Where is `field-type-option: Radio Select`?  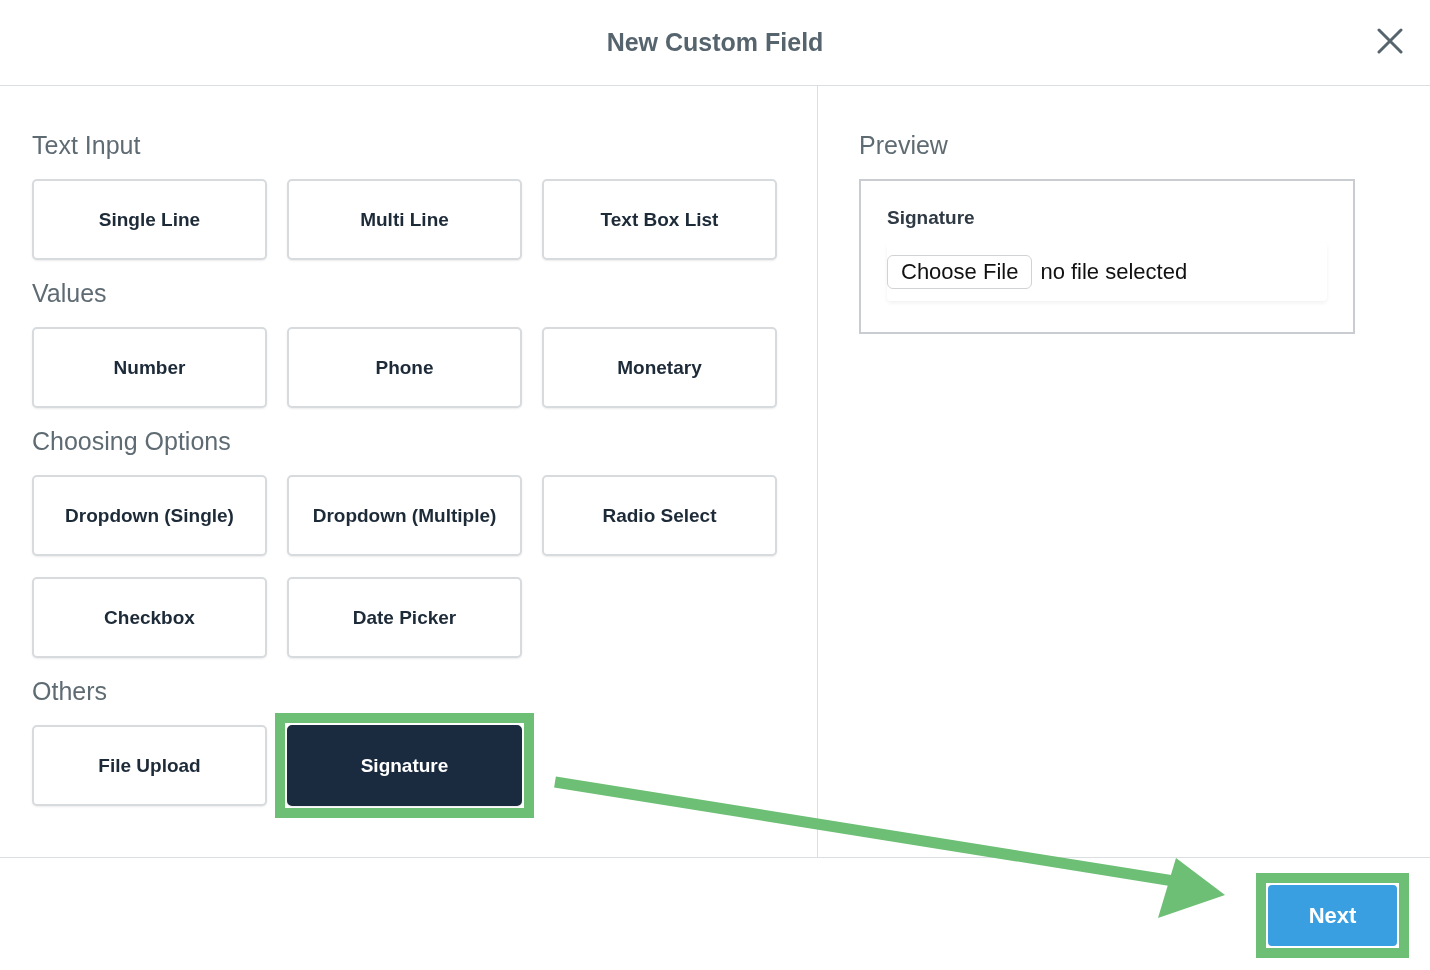 field-type-option: Radio Select is located at coordinates (659, 515).